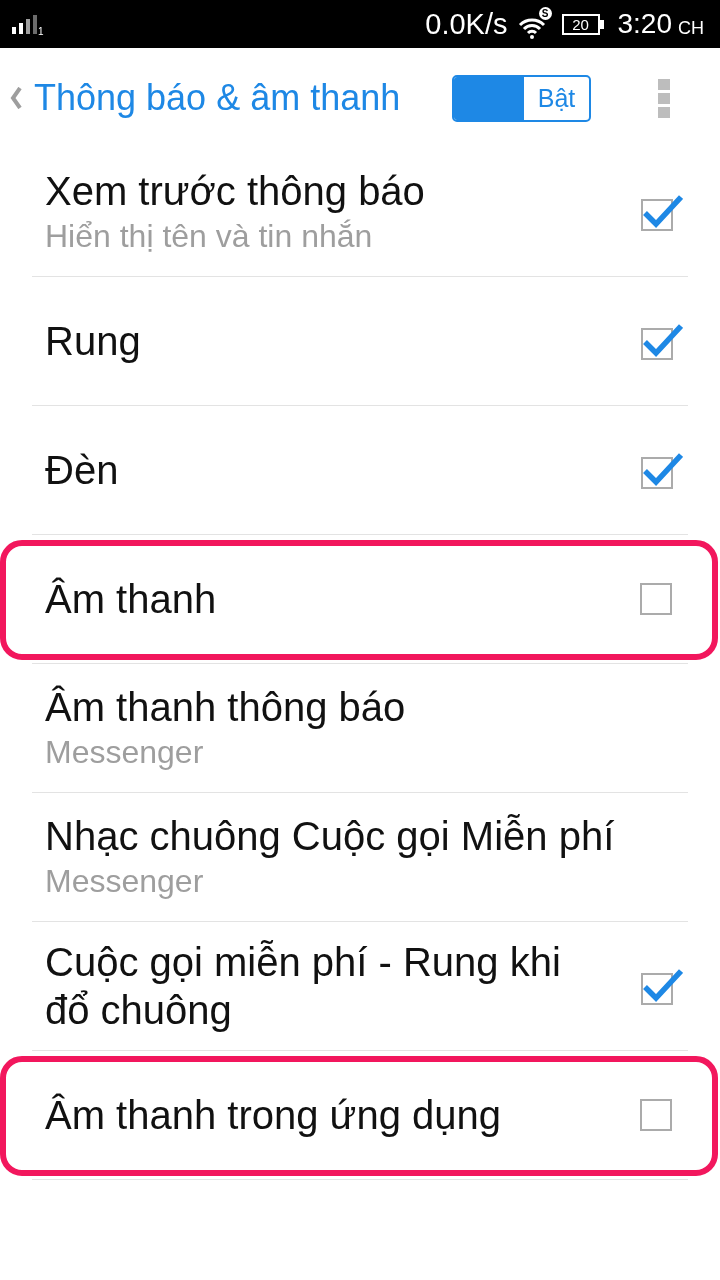  Describe the element at coordinates (644, 24) in the screenshot. I see `clock-time: 3:20` at that location.